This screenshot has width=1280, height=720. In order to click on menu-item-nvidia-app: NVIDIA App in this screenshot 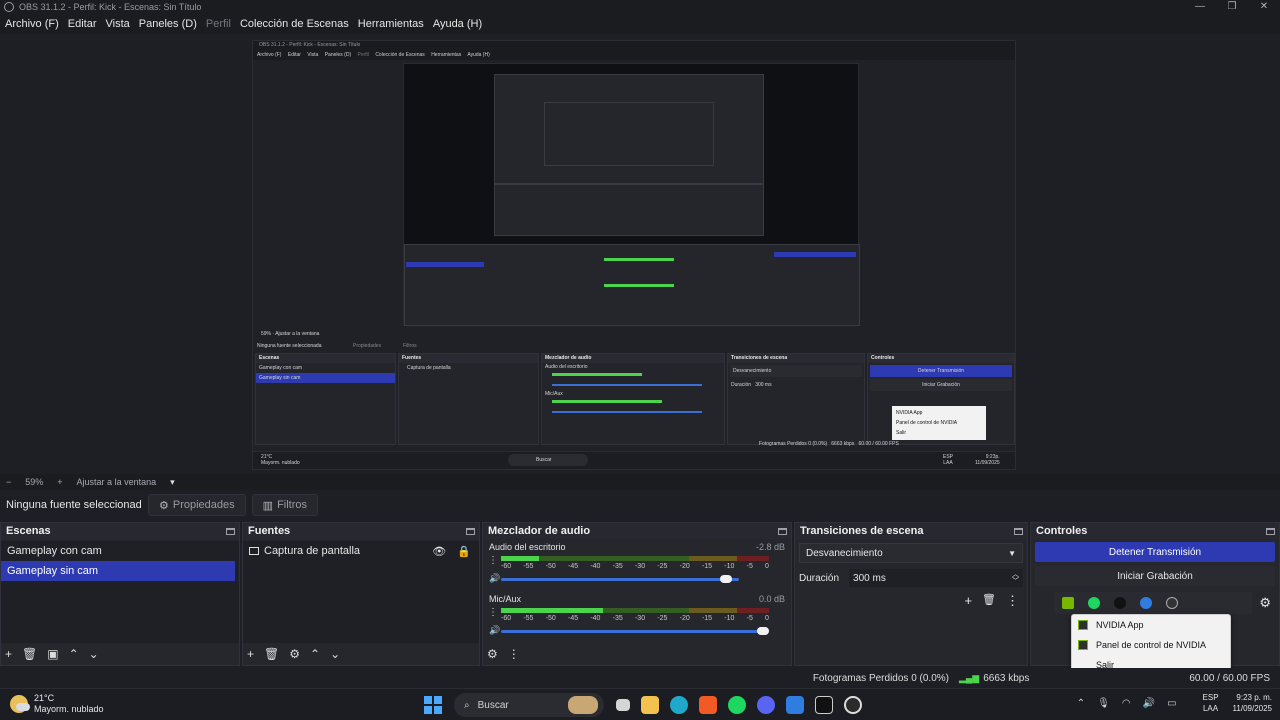, I will do `click(1151, 625)`.